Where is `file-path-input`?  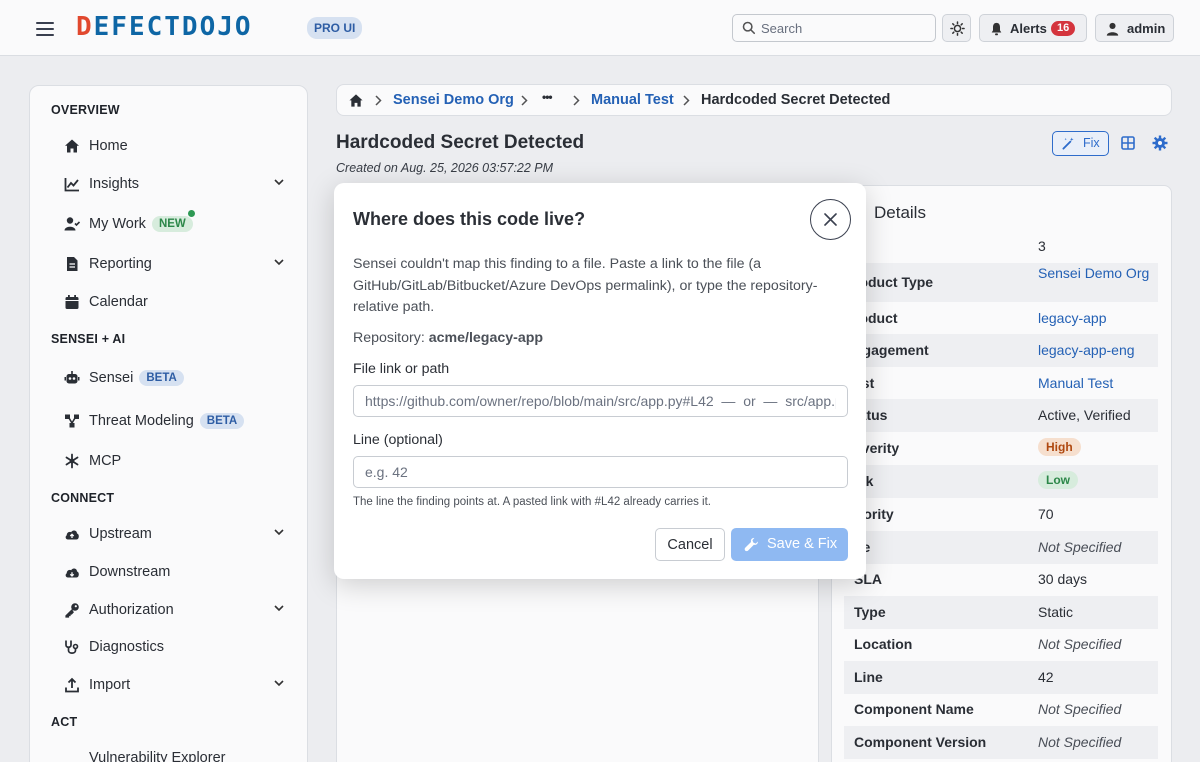 file-path-input is located at coordinates (600, 401).